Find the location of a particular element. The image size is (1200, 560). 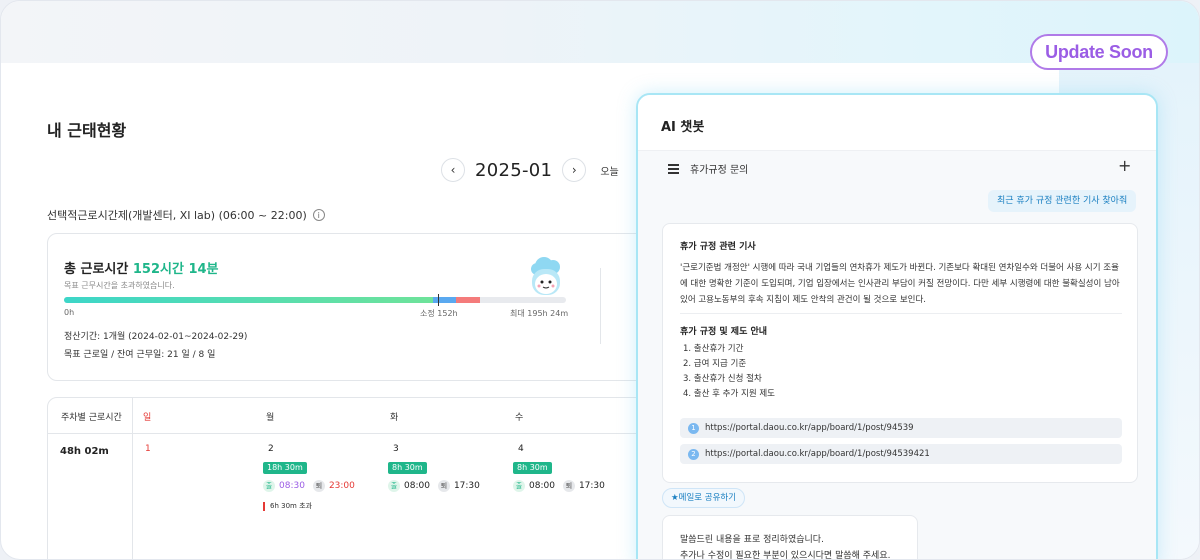

day-header-tue: 화 is located at coordinates (394, 418).